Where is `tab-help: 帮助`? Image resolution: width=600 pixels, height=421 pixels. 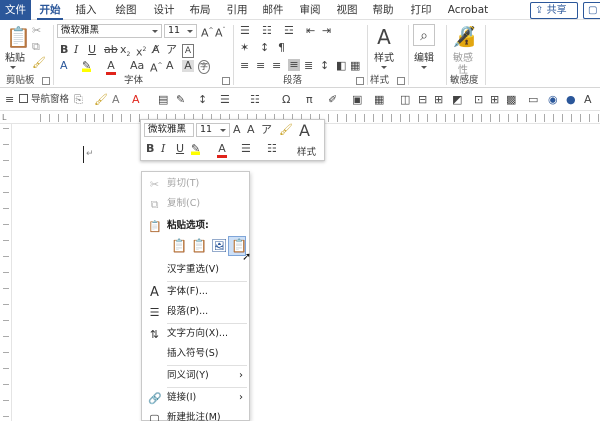 tab-help: 帮助 is located at coordinates (383, 10).